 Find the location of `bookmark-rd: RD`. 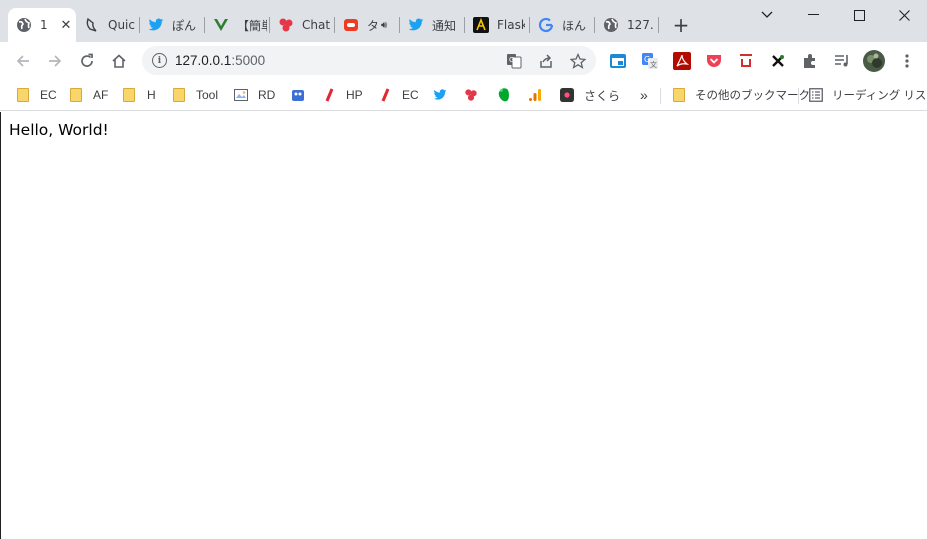

bookmark-rd: RD is located at coordinates (254, 95).